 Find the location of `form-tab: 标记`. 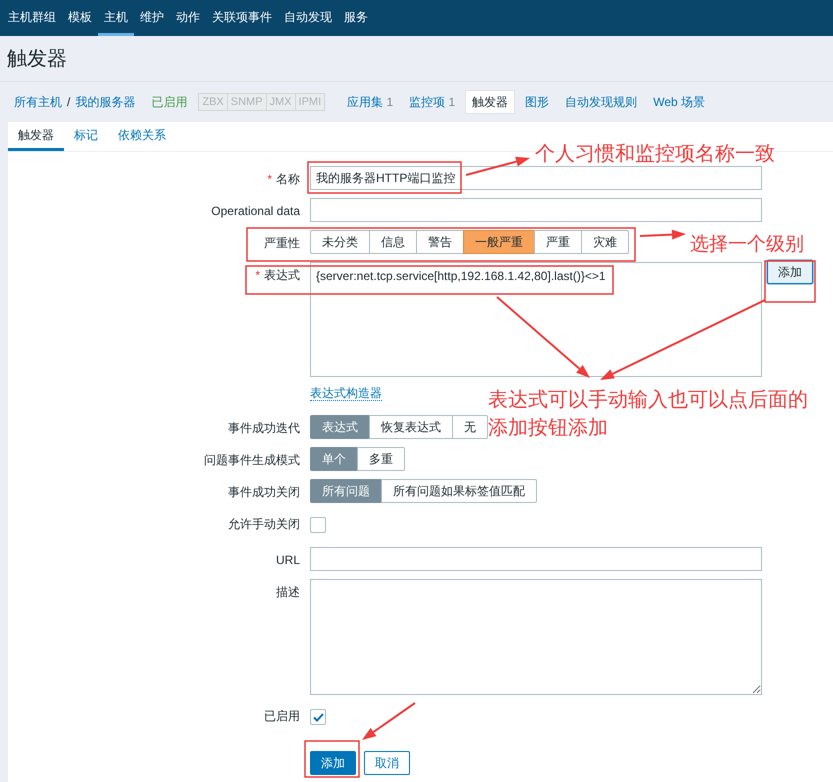

form-tab: 标记 is located at coordinates (86, 136).